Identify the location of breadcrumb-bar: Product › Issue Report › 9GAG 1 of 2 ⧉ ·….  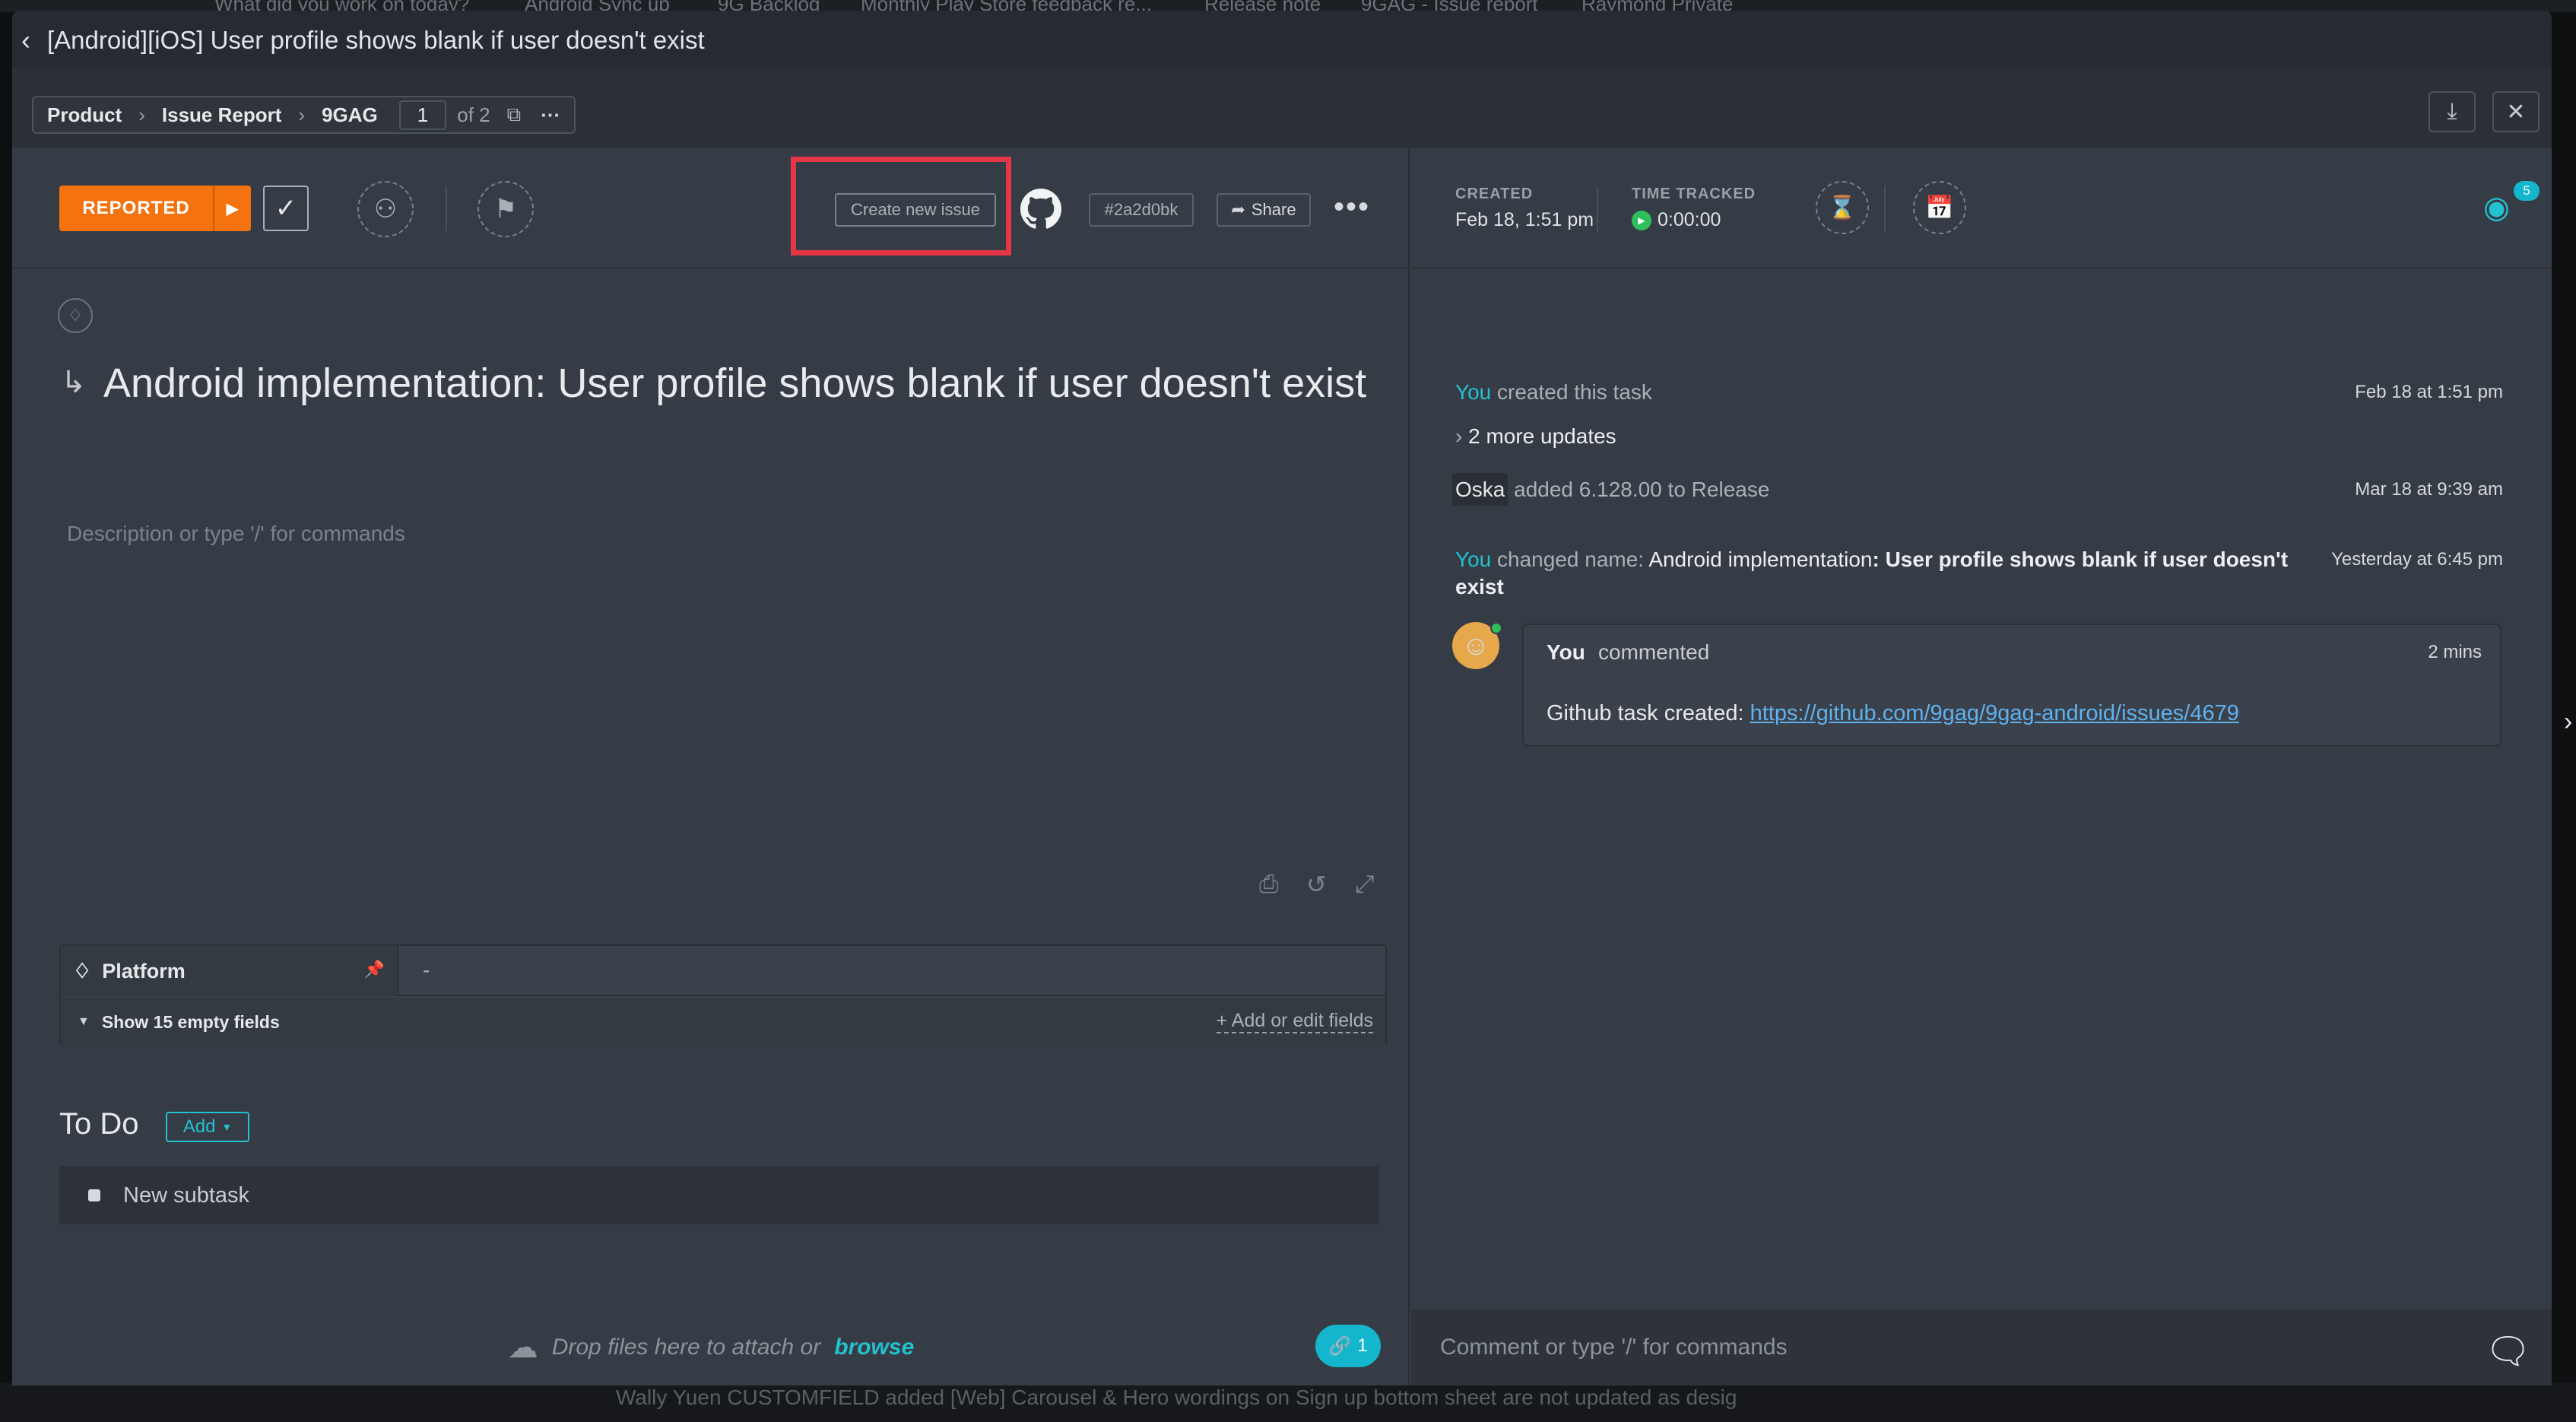
(1282, 108).